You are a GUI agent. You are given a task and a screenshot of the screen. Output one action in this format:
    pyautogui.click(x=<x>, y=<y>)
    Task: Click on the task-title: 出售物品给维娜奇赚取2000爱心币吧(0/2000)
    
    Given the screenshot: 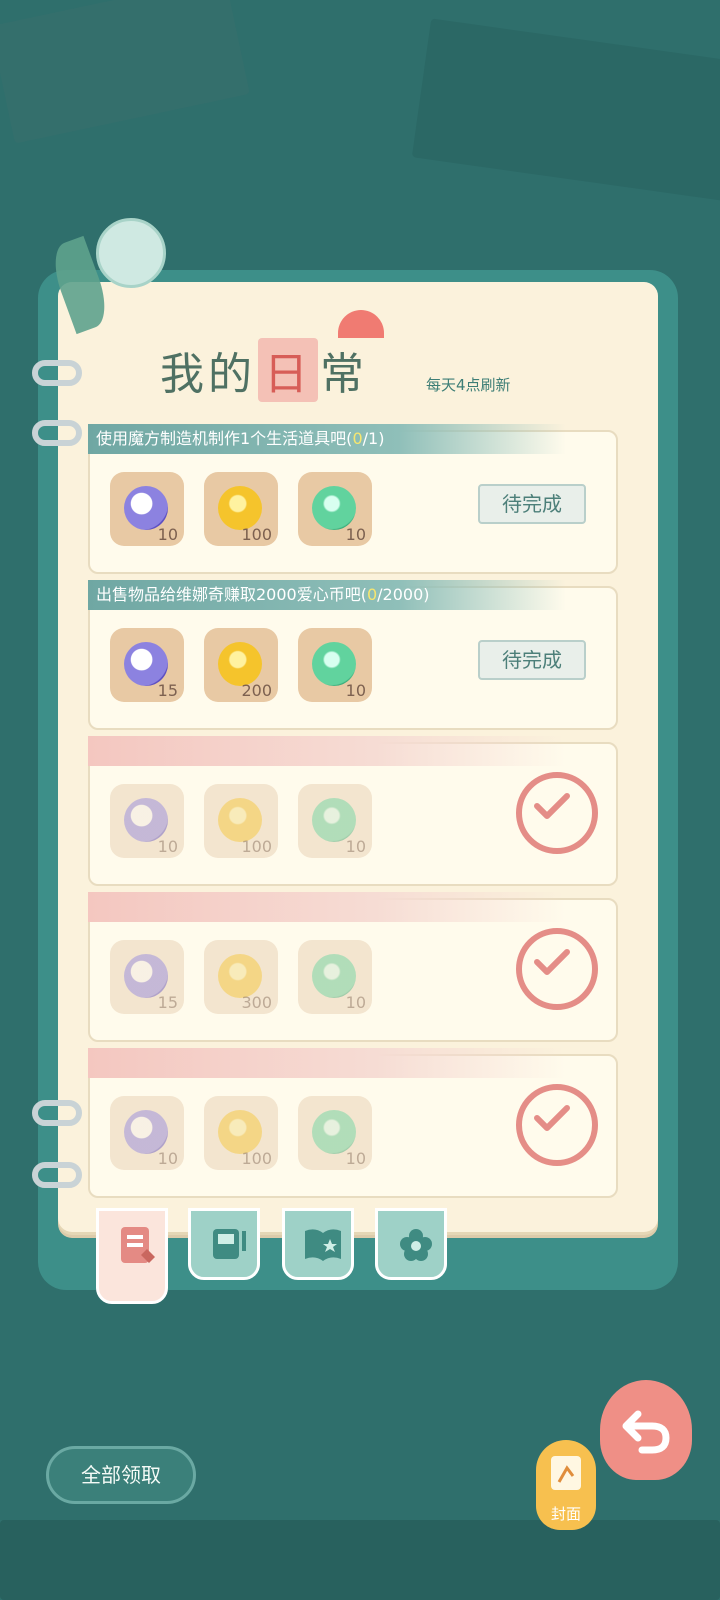 What is the action you would take?
    pyautogui.click(x=327, y=595)
    